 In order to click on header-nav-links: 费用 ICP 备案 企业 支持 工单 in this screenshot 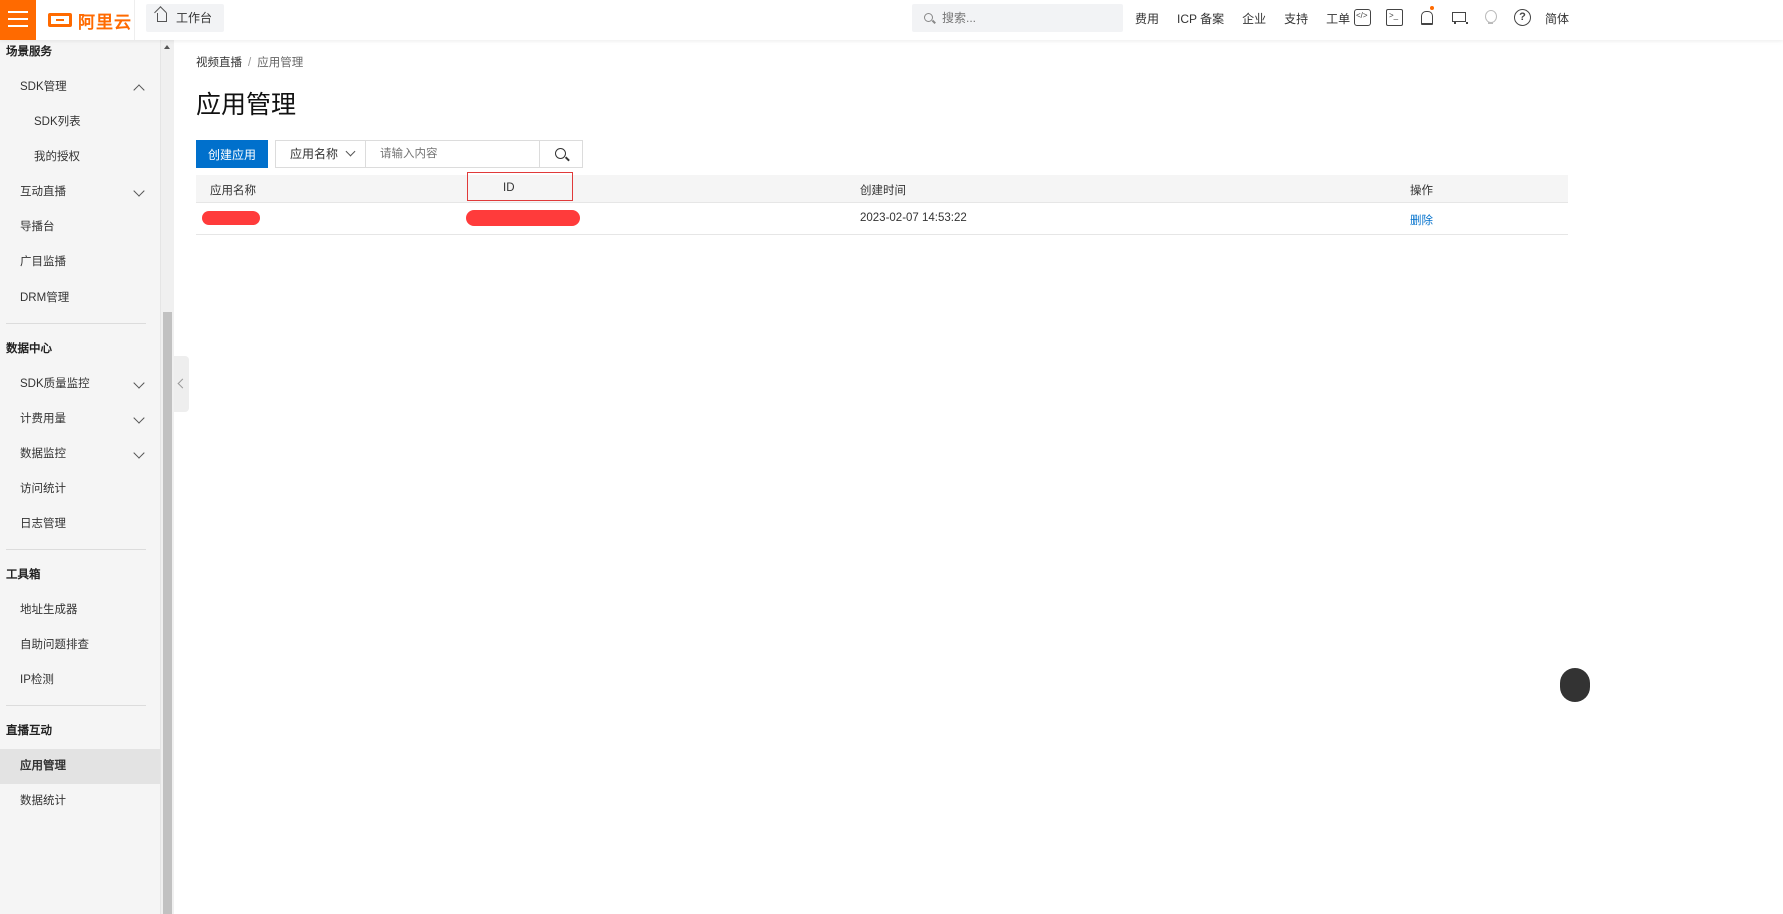, I will do `click(1251, 18)`.